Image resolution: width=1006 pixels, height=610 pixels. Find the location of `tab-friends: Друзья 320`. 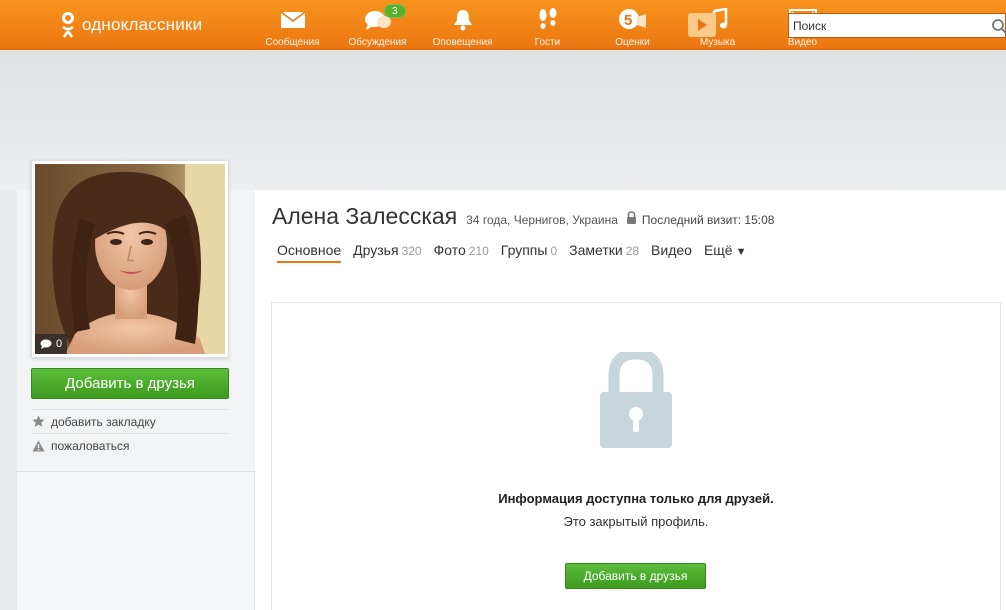

tab-friends: Друзья 320 is located at coordinates (387, 252).